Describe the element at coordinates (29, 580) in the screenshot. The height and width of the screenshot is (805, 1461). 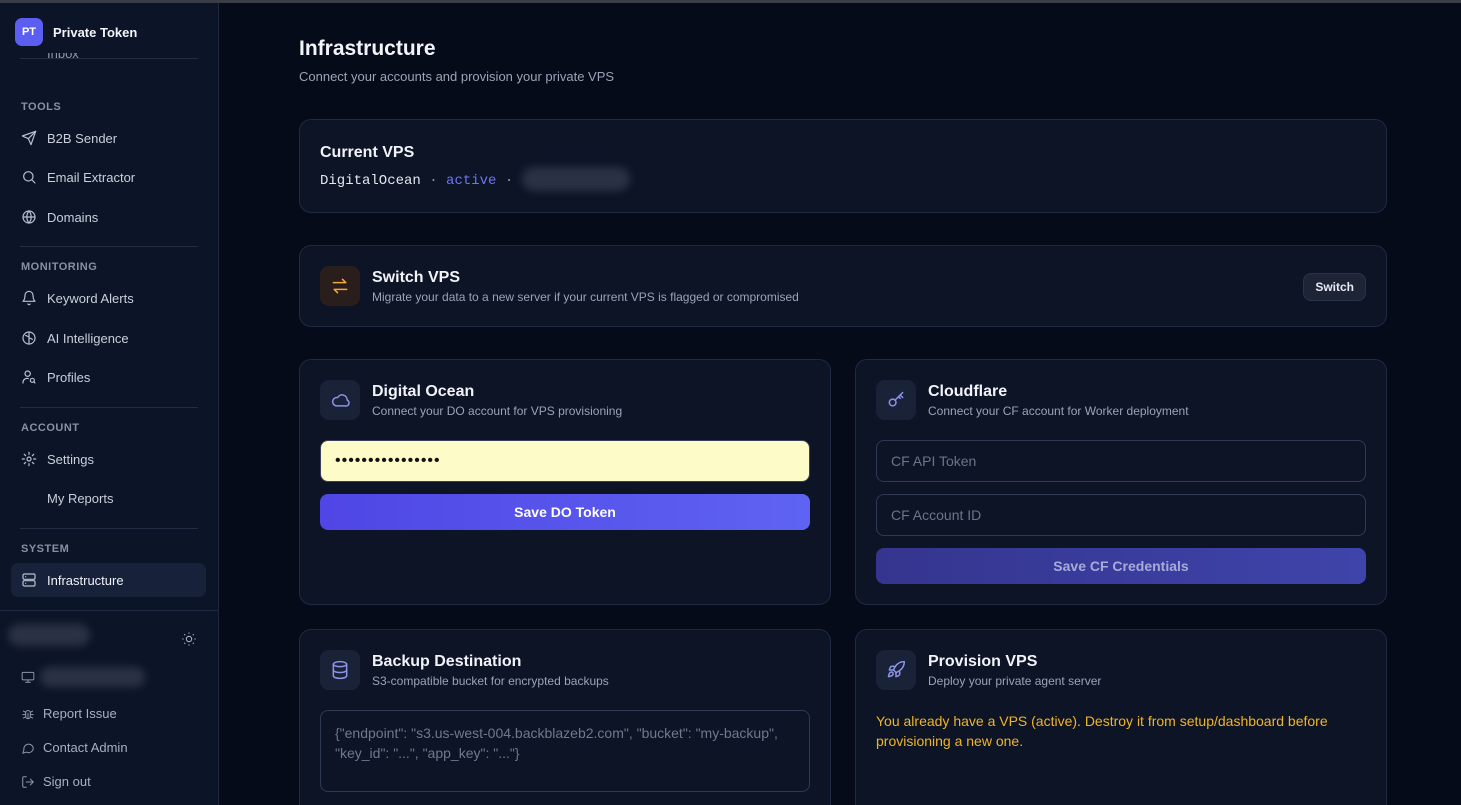
I see `server-icon` at that location.